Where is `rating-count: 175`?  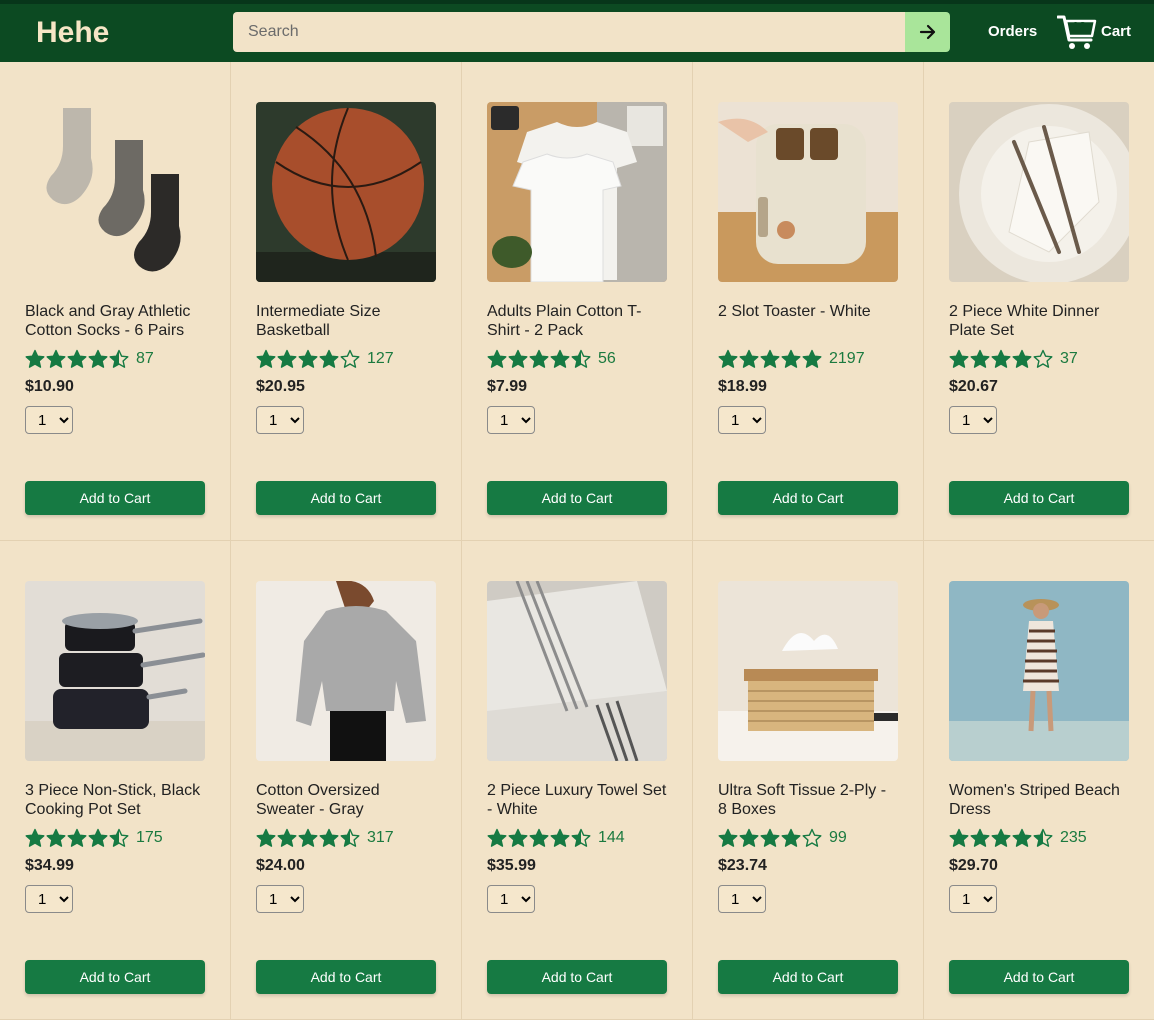
rating-count: 175 is located at coordinates (149, 838).